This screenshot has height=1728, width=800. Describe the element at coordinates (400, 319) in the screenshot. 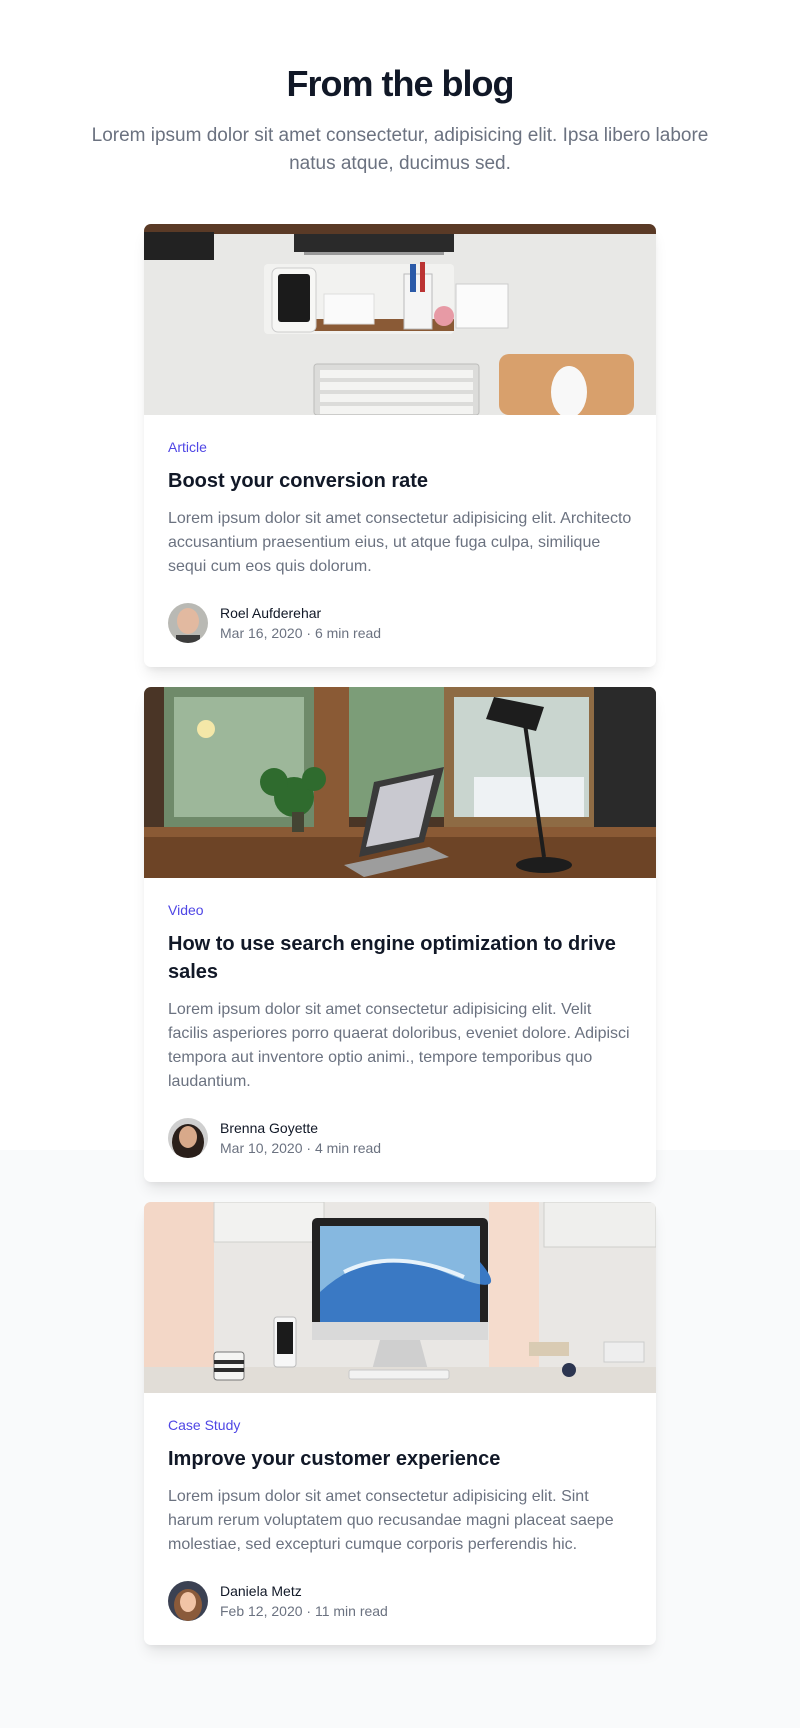

I see `post-image-desk-keyboard` at that location.